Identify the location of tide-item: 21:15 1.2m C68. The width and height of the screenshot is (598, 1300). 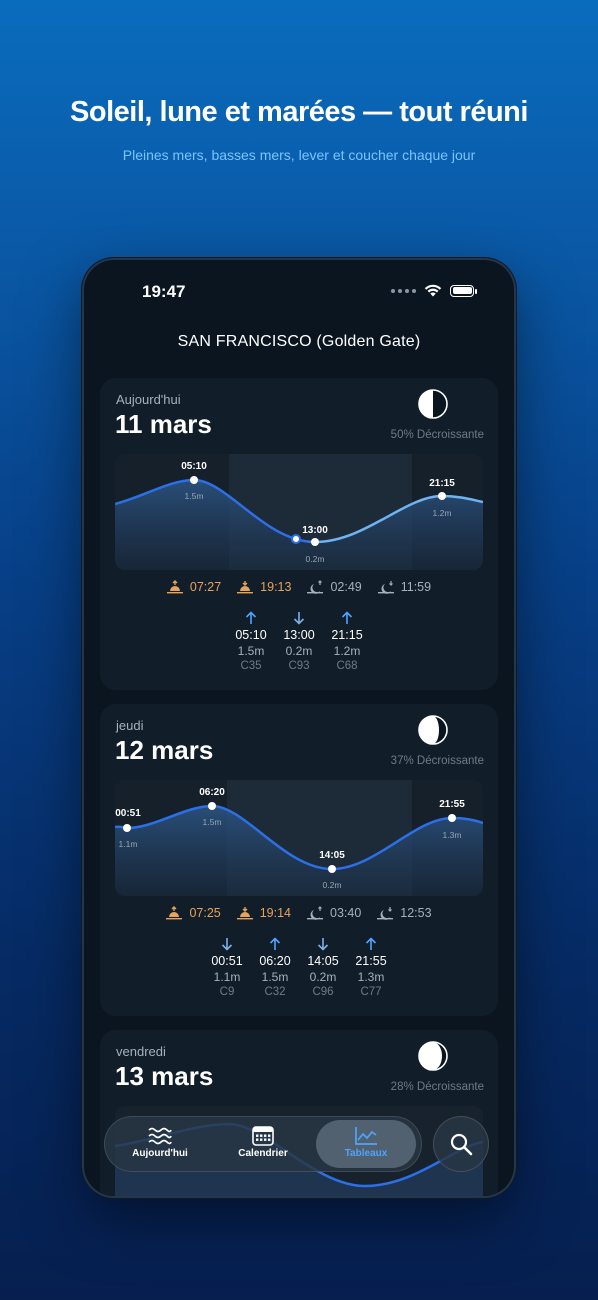
(347, 641).